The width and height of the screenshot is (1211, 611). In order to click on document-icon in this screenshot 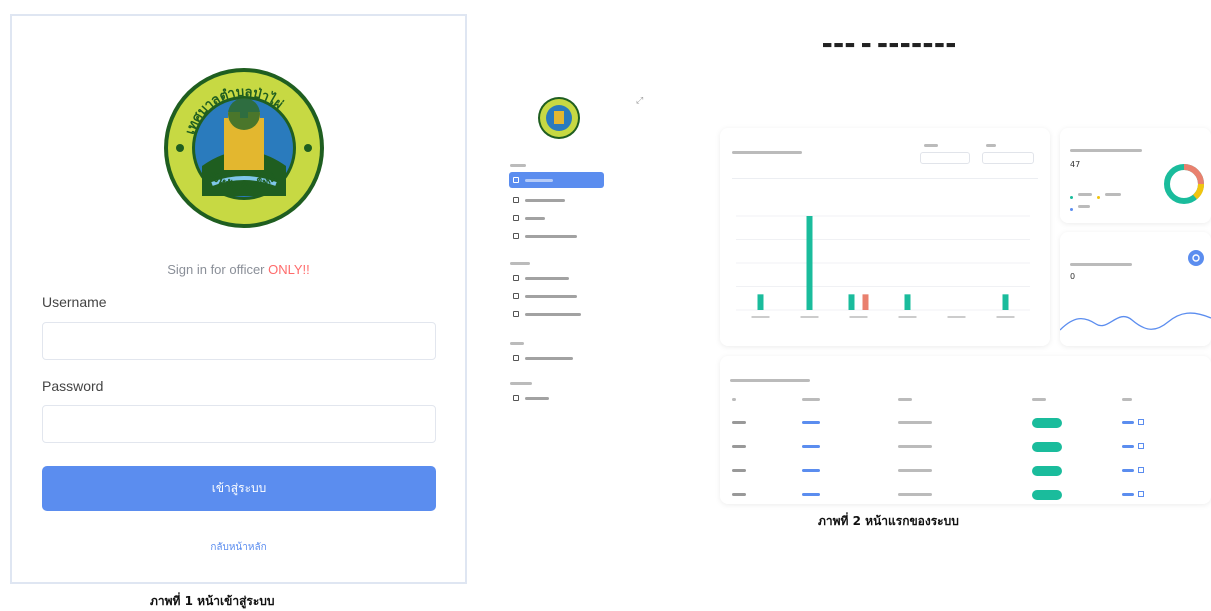, I will do `click(516, 200)`.